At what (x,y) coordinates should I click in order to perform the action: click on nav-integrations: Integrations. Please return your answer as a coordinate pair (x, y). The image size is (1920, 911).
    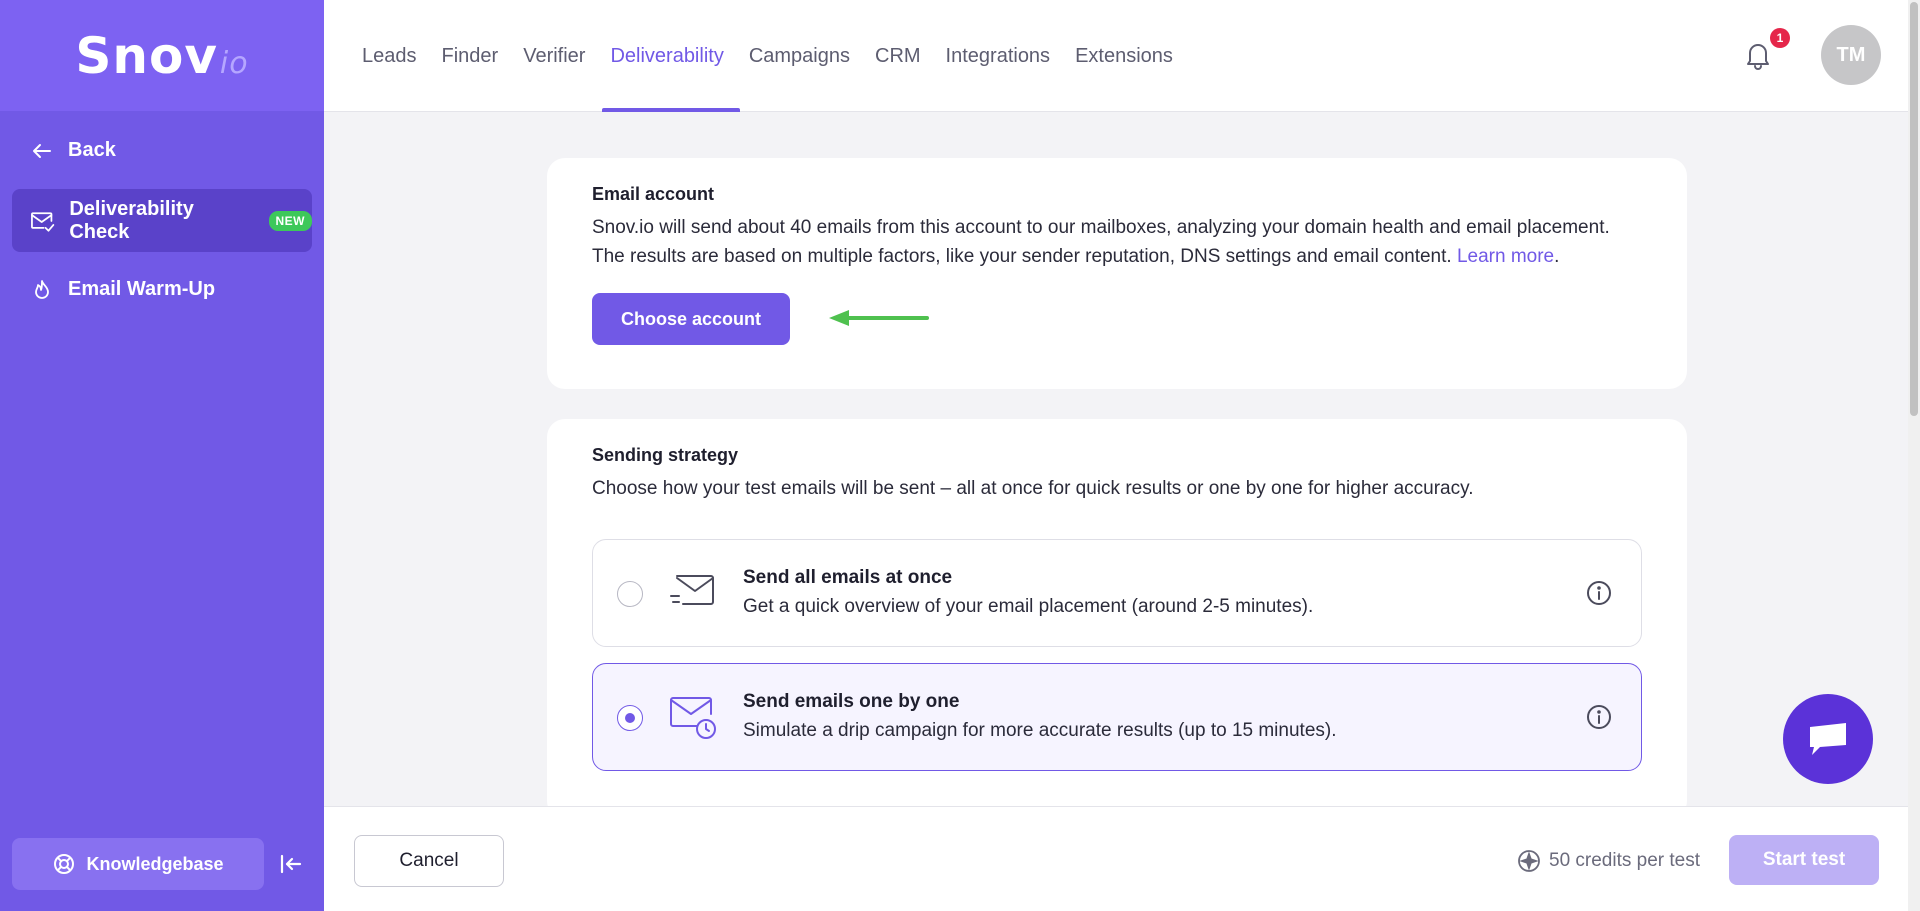
    Looking at the image, I should click on (1004, 56).